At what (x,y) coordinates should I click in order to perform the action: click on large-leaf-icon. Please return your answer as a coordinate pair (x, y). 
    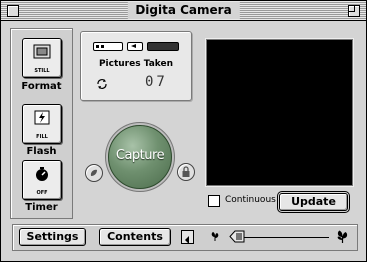
    Looking at the image, I should click on (342, 236).